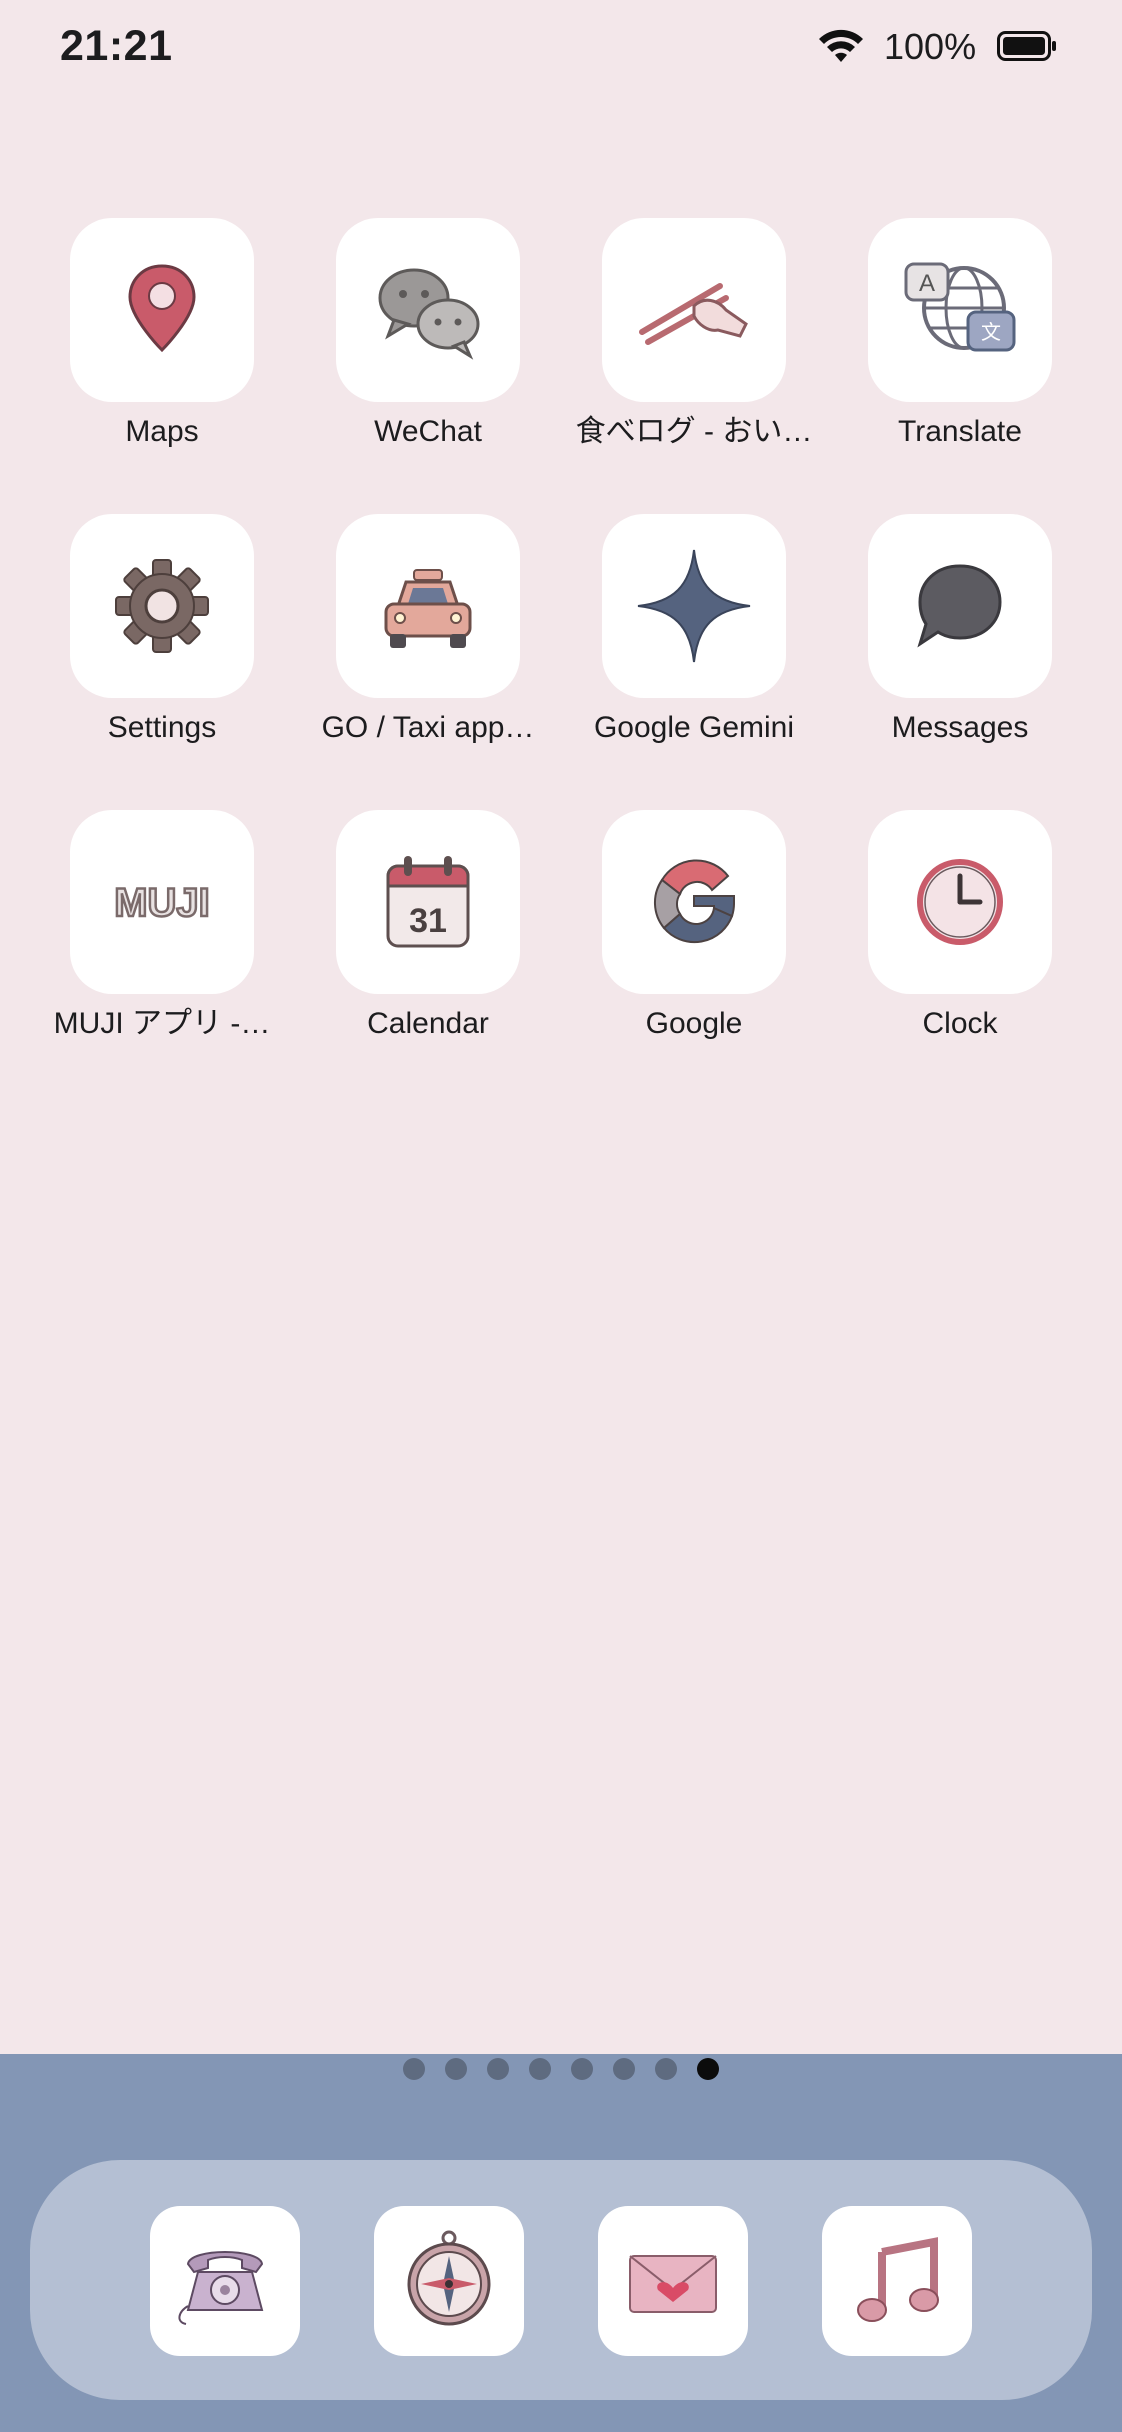 The height and width of the screenshot is (2432, 1122). I want to click on google-g-icon, so click(694, 901).